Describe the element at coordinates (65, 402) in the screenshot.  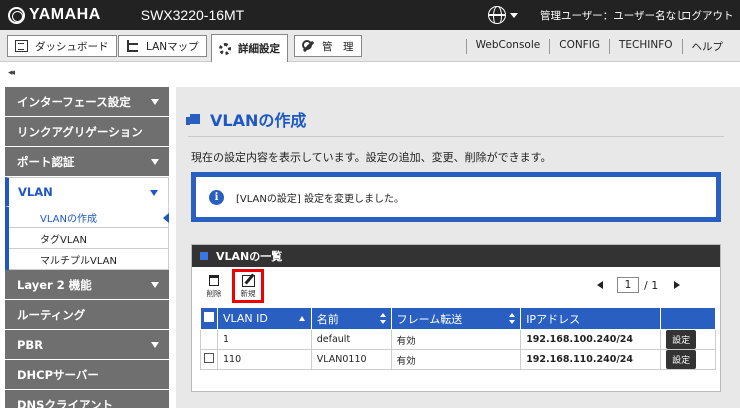
I see `sidebar-item-label: DNSクライアント` at that location.